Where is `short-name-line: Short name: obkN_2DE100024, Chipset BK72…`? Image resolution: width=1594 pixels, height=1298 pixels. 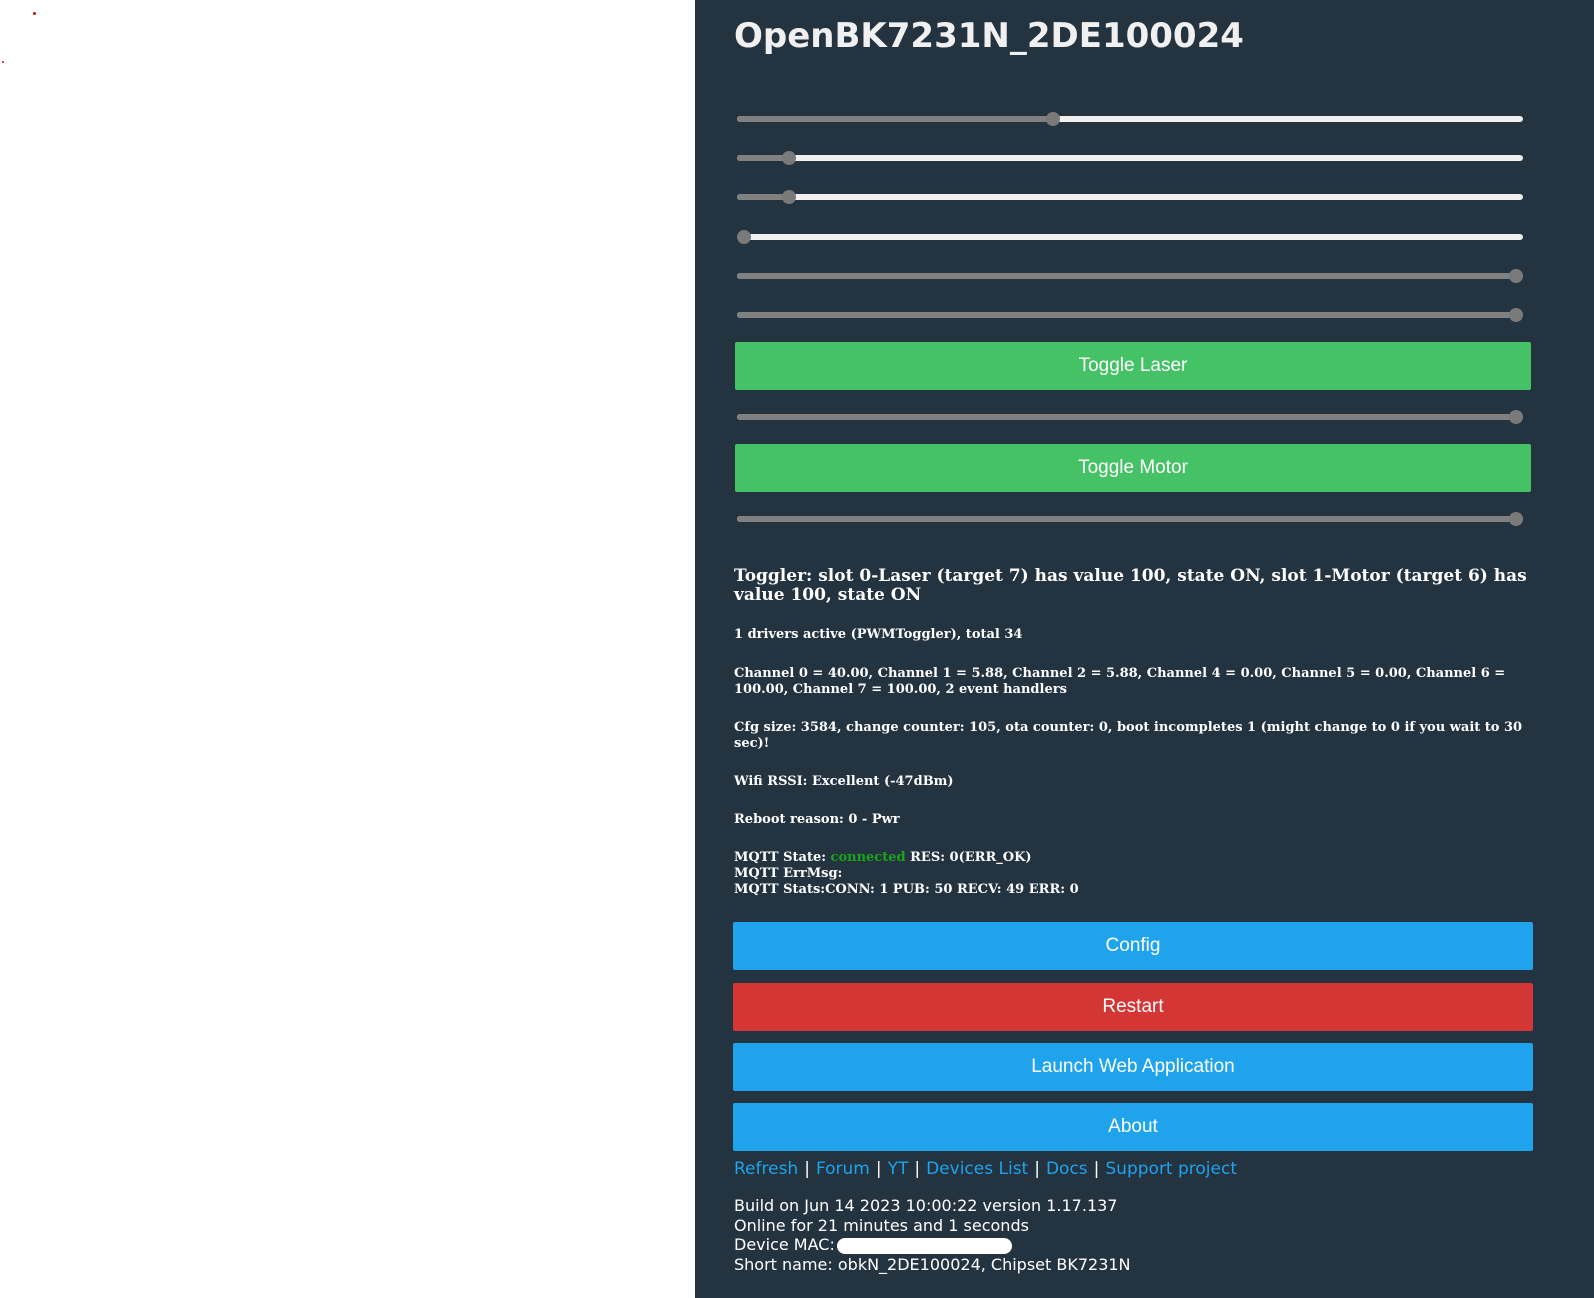
short-name-line: Short name: obkN_2DE100024, Chipset BK72… is located at coordinates (932, 1264).